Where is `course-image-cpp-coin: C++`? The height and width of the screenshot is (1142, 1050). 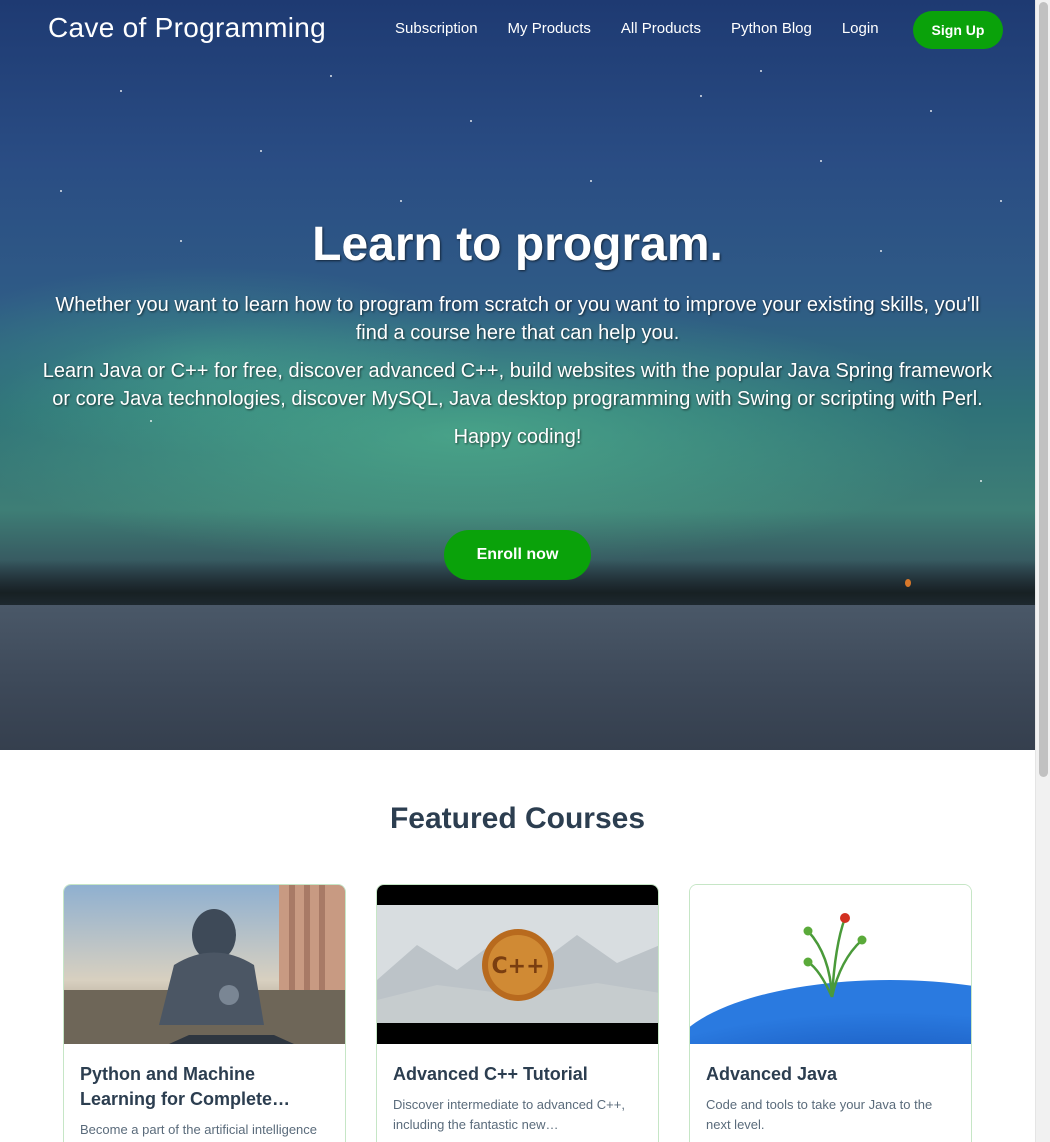
course-image-cpp-coin: C++ is located at coordinates (517, 964).